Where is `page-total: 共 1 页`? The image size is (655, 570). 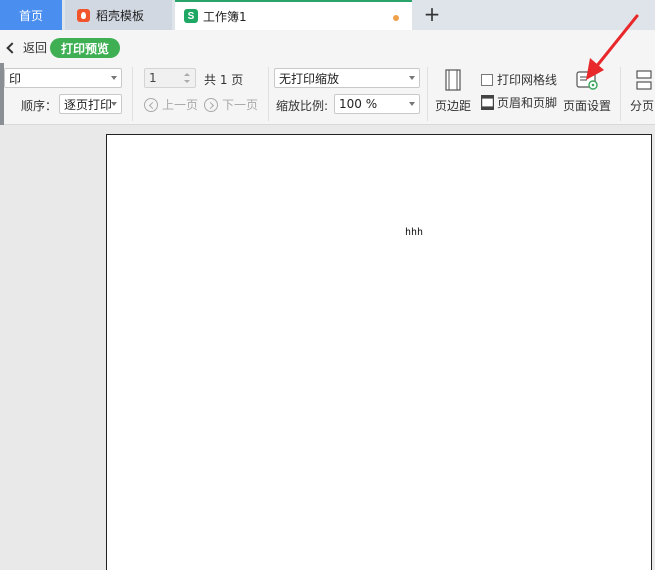
page-total: 共 1 页 is located at coordinates (224, 80).